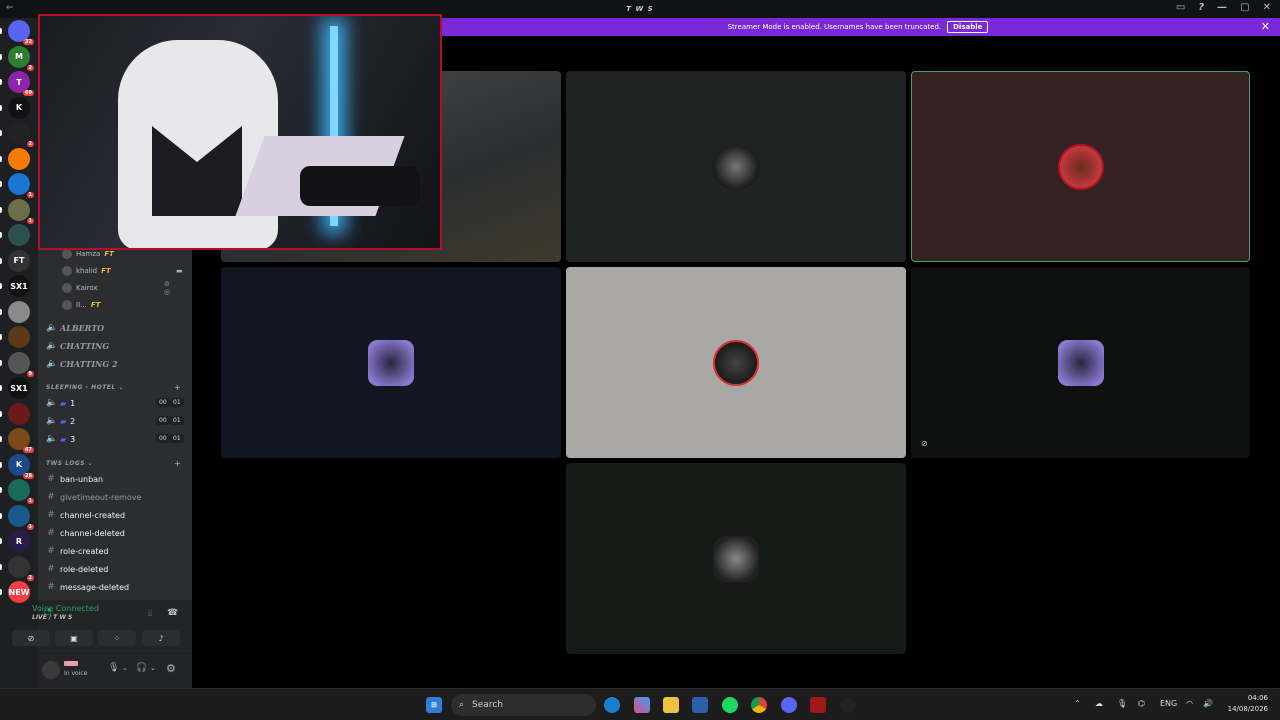  What do you see at coordinates (818, 705) in the screenshot?
I see `voice-app-icon` at bounding box center [818, 705].